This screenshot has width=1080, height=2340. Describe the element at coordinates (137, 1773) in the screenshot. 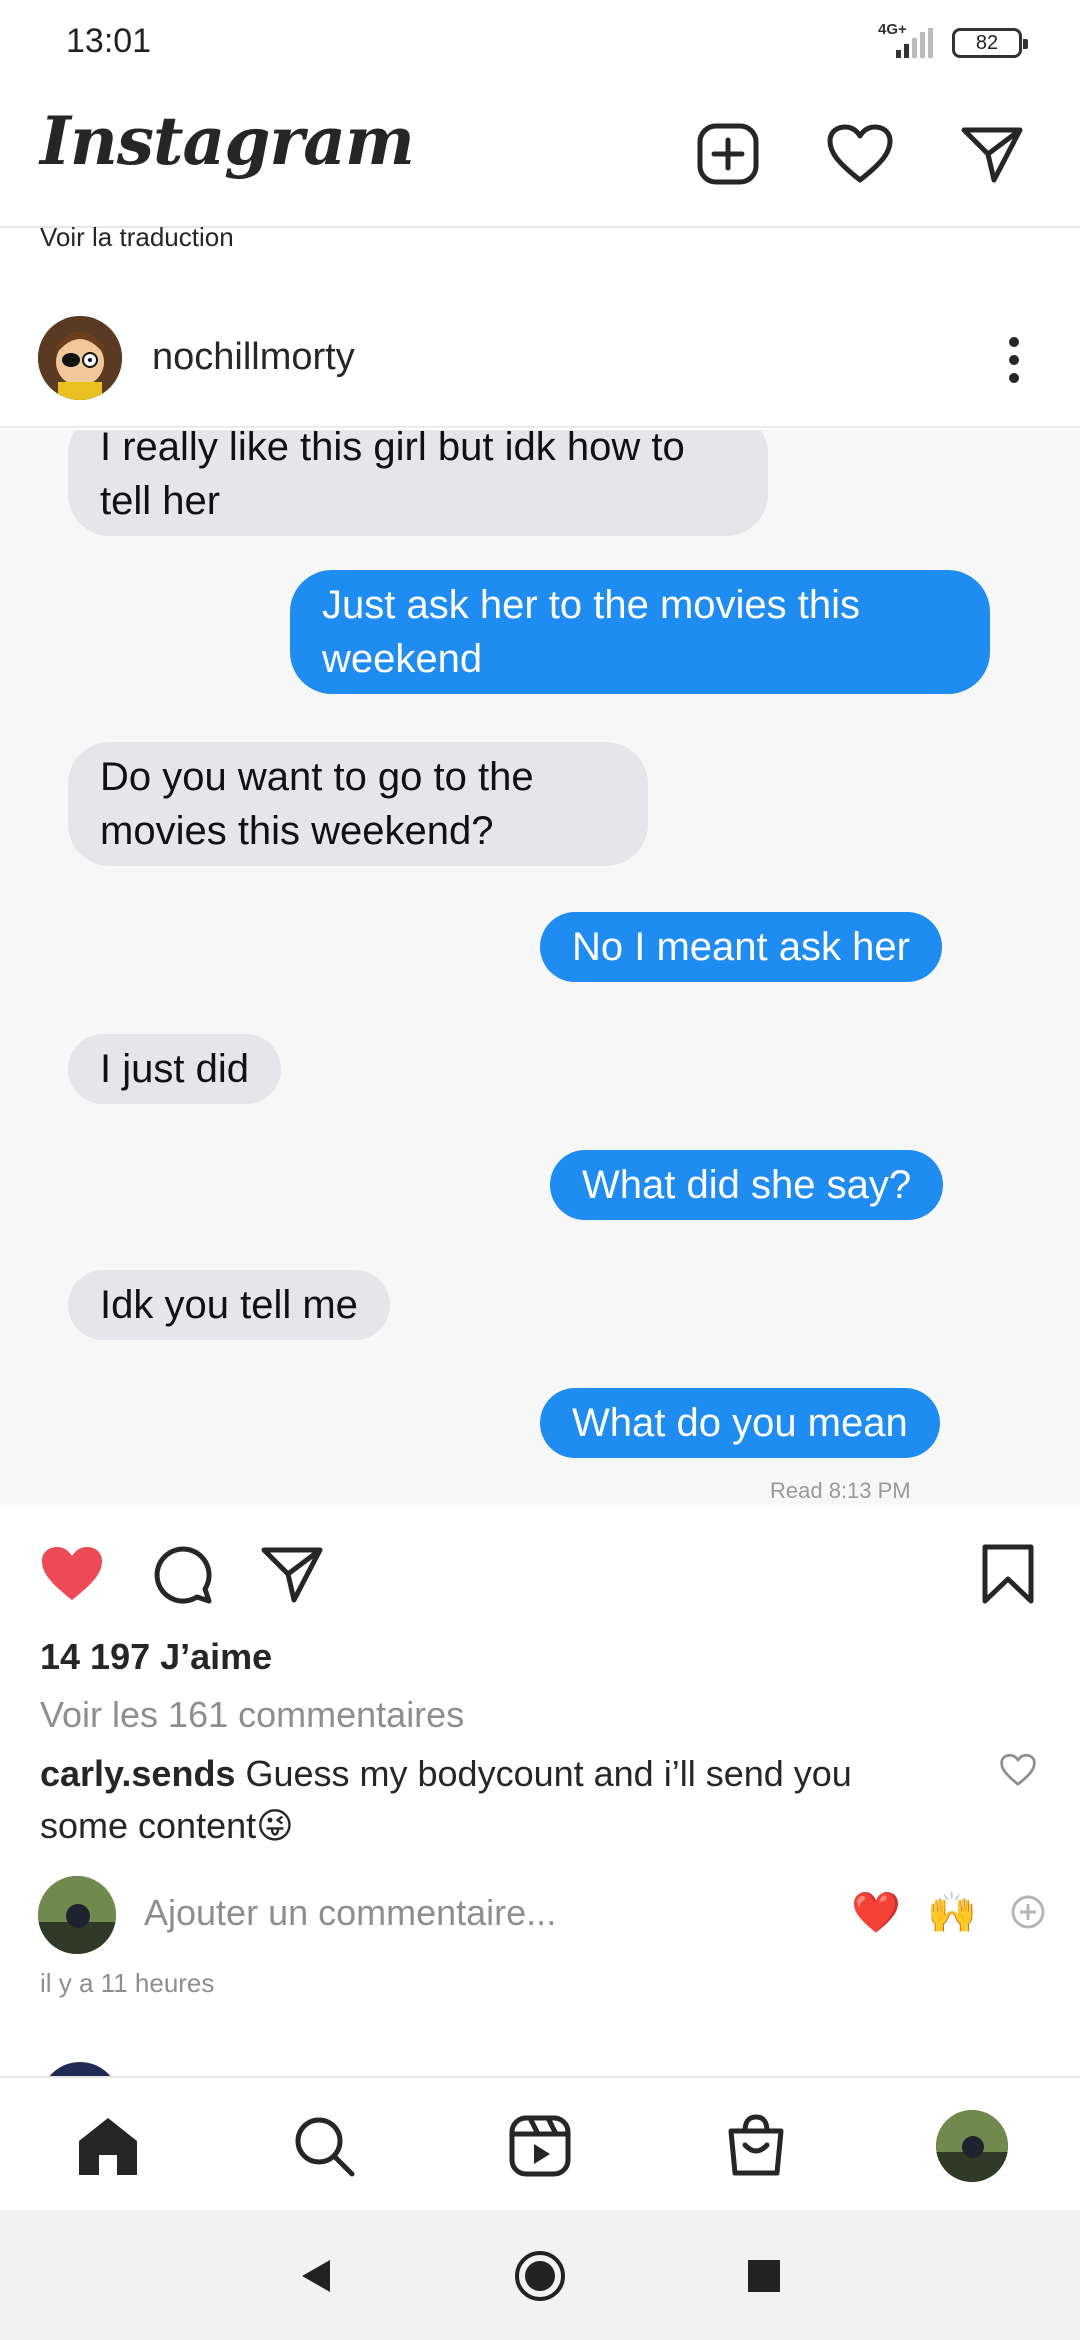

I see `comment-username: carly.sends` at that location.